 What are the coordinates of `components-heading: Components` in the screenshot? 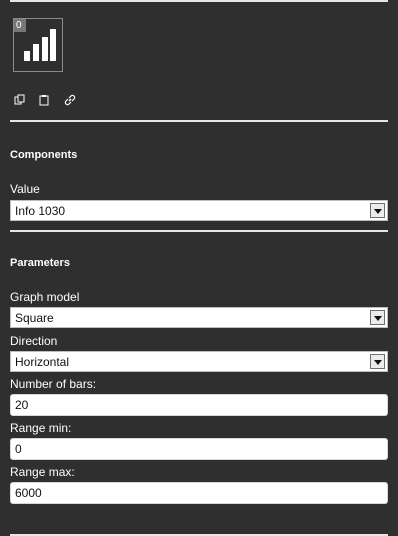 It's located at (44, 155).